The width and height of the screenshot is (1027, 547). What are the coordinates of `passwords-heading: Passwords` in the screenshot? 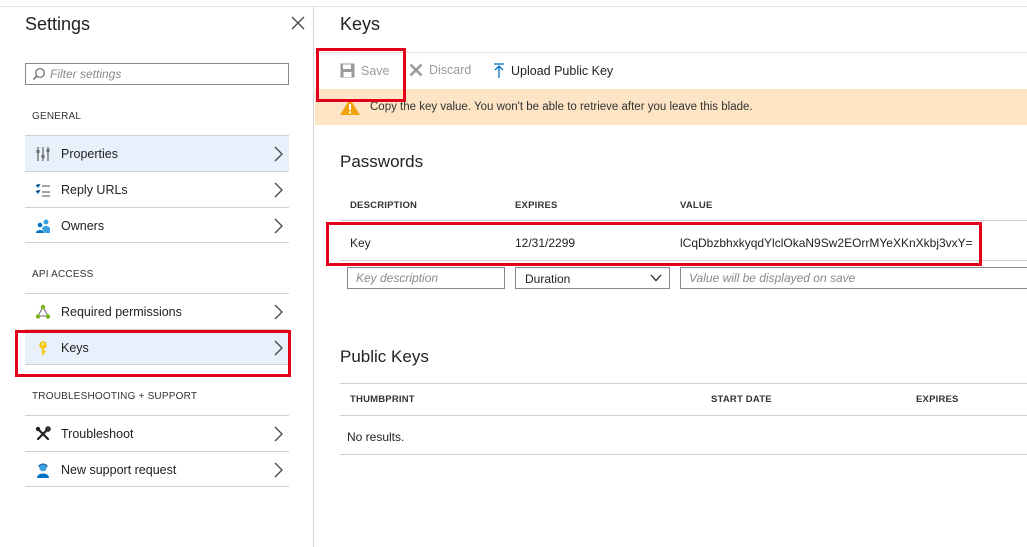 It's located at (382, 161).